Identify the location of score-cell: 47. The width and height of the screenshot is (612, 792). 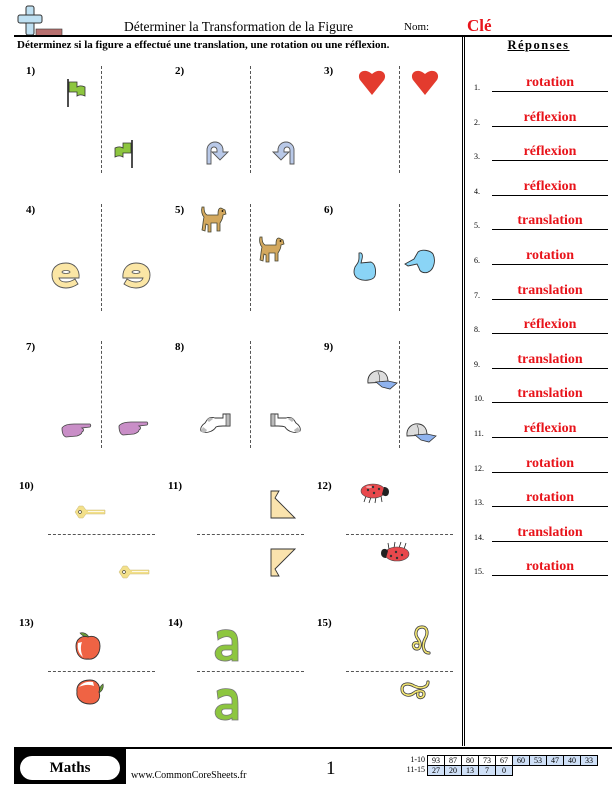
(555, 760).